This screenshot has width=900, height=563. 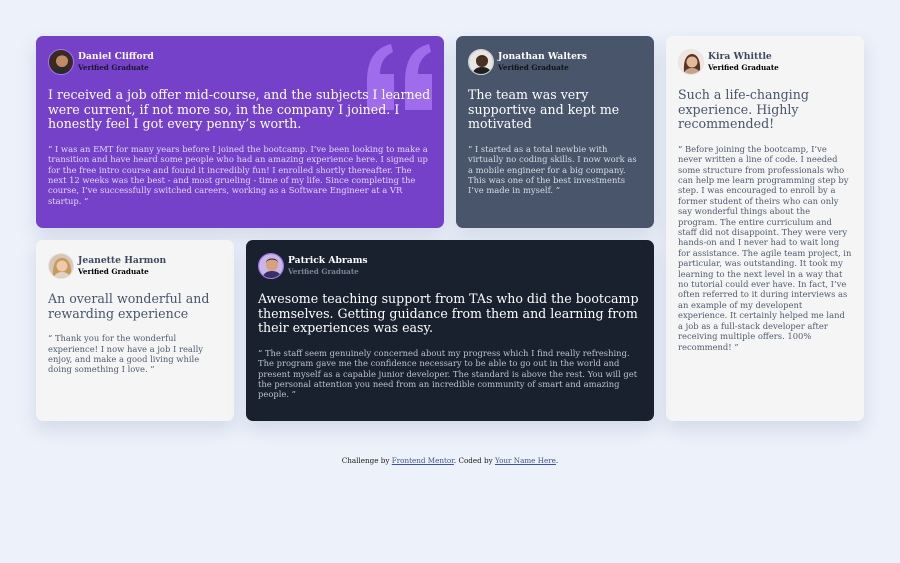 I want to click on author-header: Patrick Abrams Verified Graduate, so click(x=450, y=266).